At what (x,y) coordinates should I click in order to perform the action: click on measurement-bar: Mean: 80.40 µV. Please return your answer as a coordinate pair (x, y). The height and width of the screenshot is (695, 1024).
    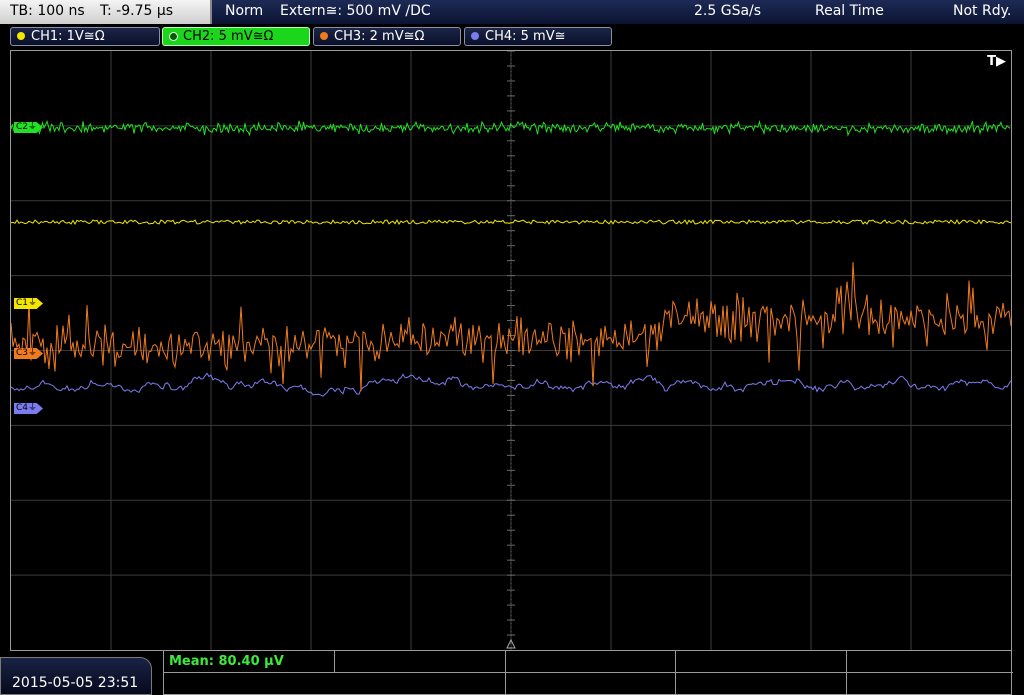
    Looking at the image, I should click on (588, 673).